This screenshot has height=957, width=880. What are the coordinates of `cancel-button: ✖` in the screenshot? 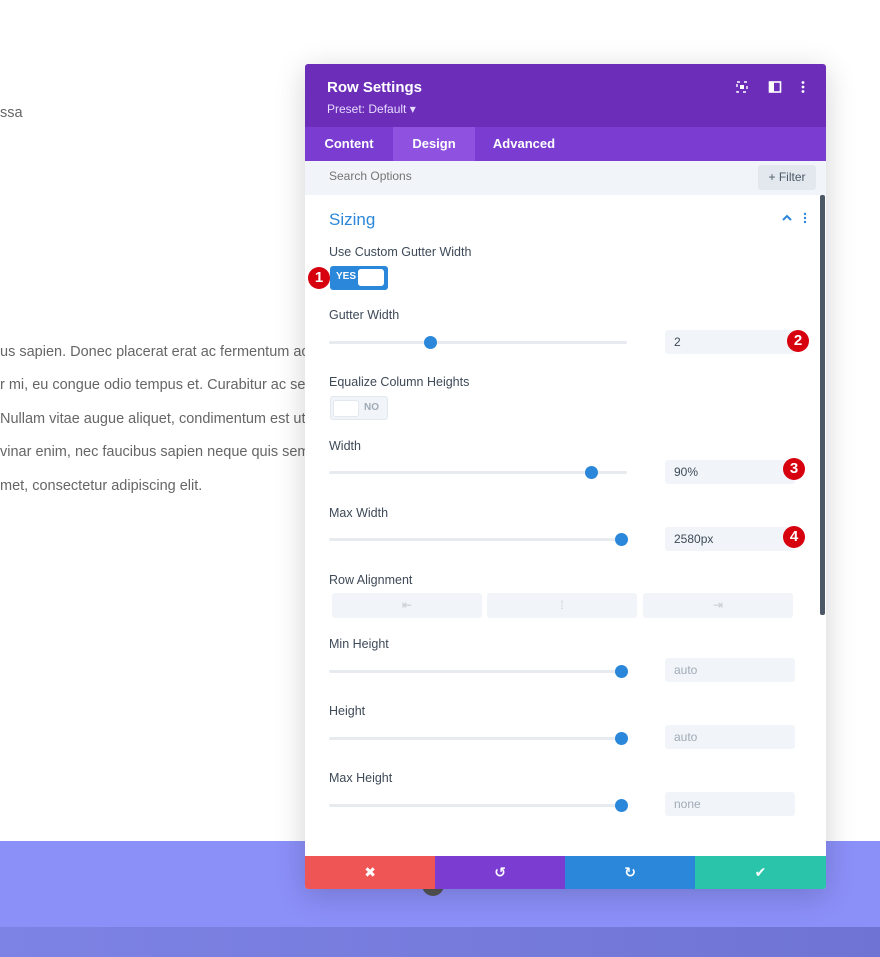 It's located at (370, 872).